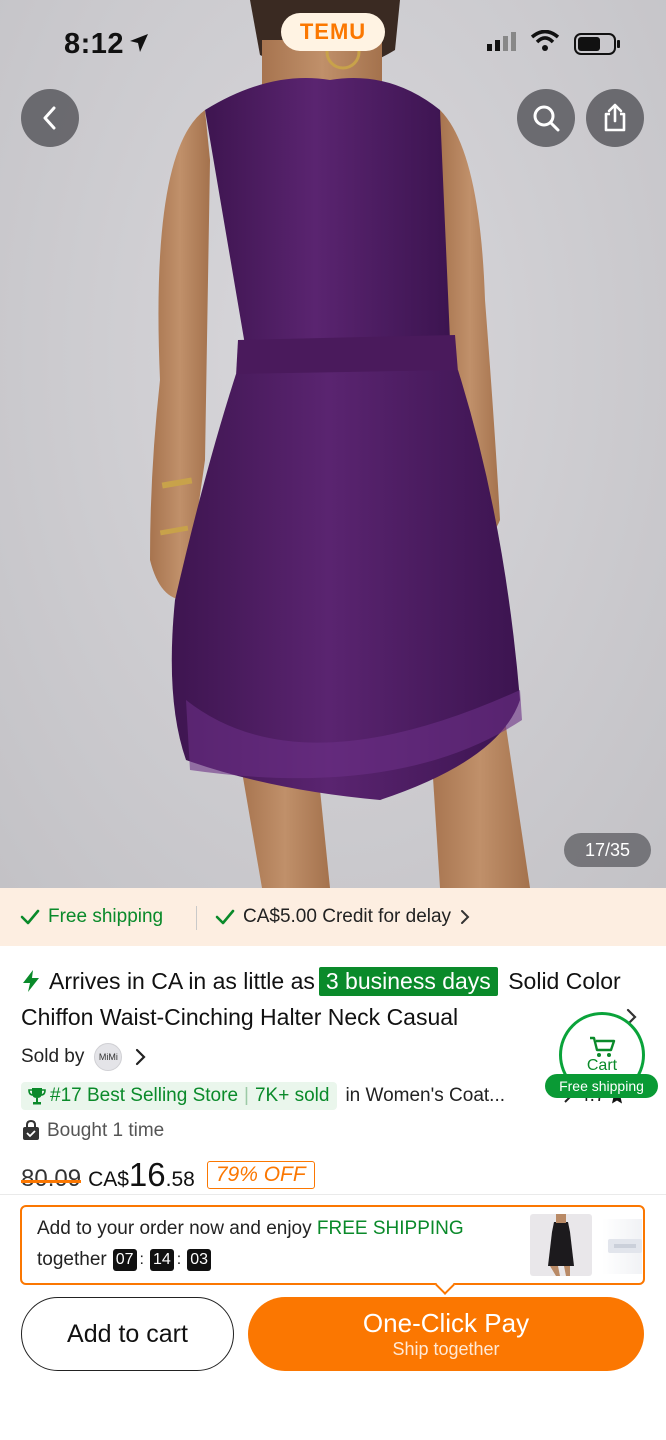  I want to click on promo-pointer, so click(445, 1285).